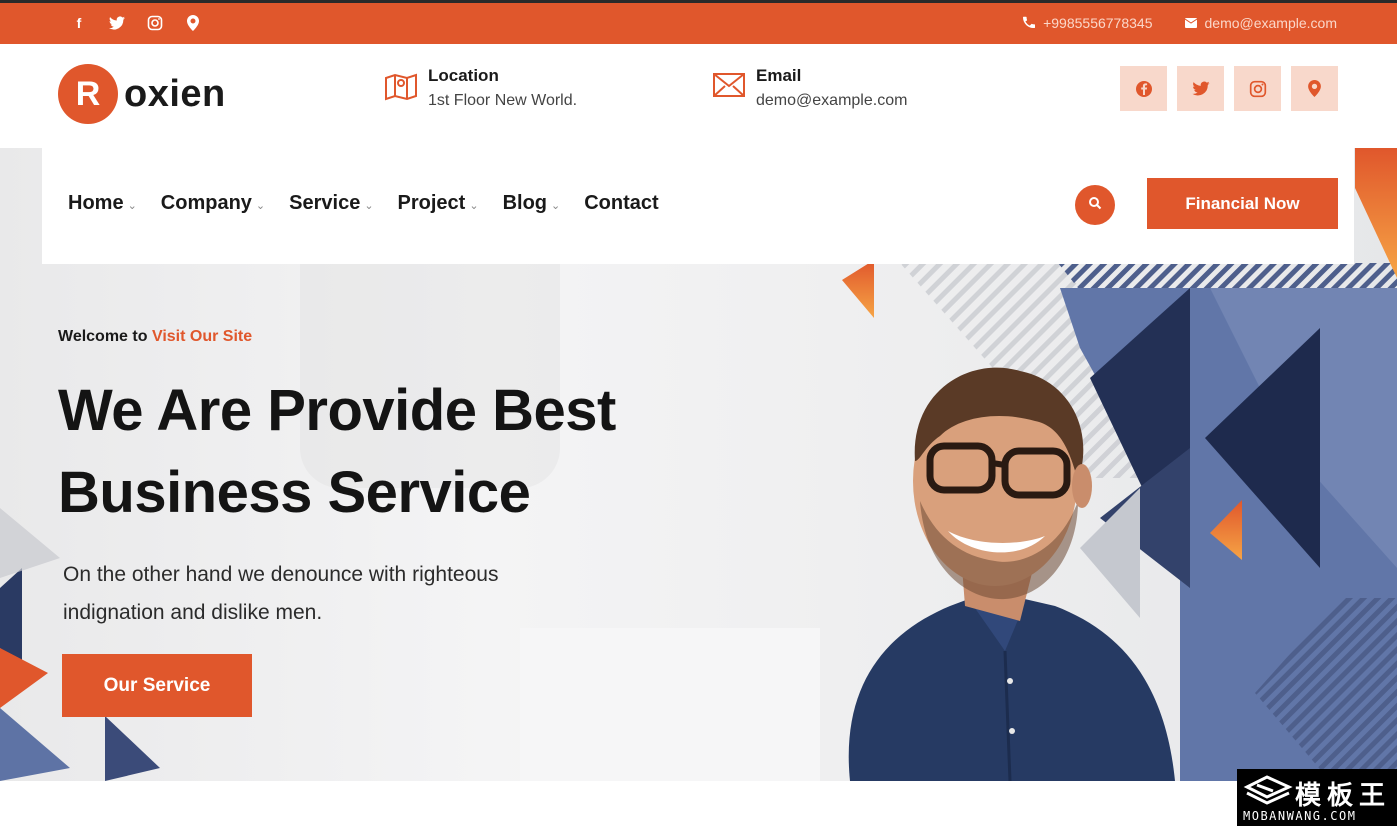 The width and height of the screenshot is (1397, 826). I want to click on facebook-icon, so click(1143, 88).